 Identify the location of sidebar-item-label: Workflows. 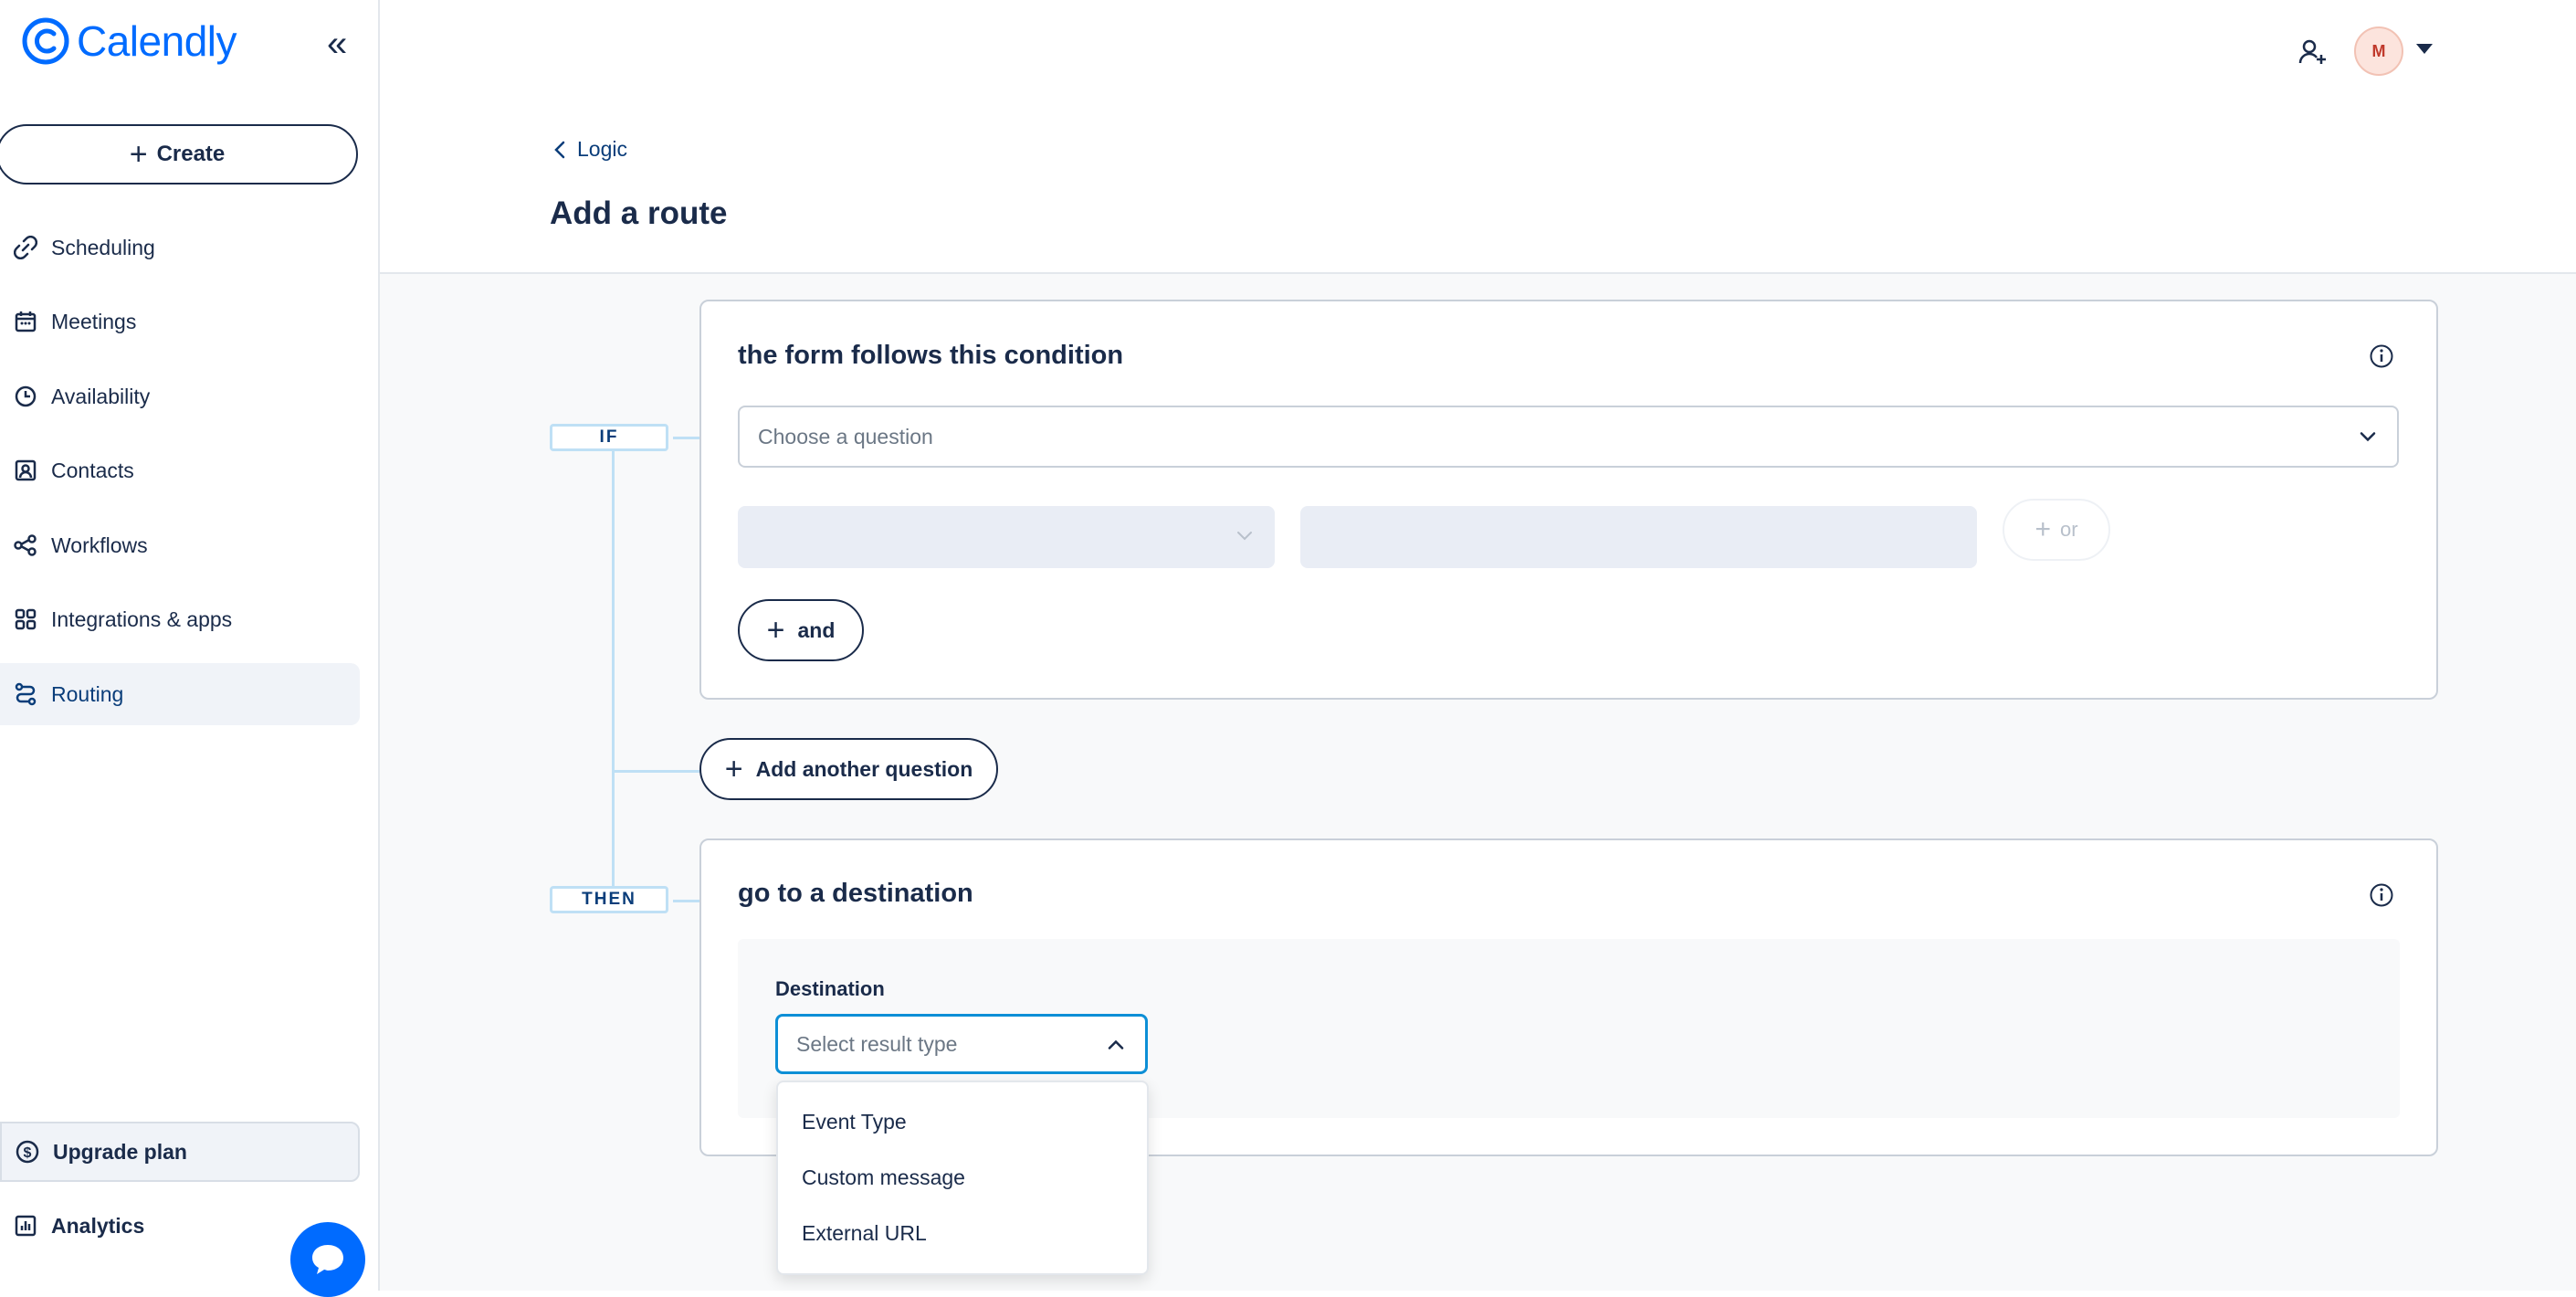
(99, 545).